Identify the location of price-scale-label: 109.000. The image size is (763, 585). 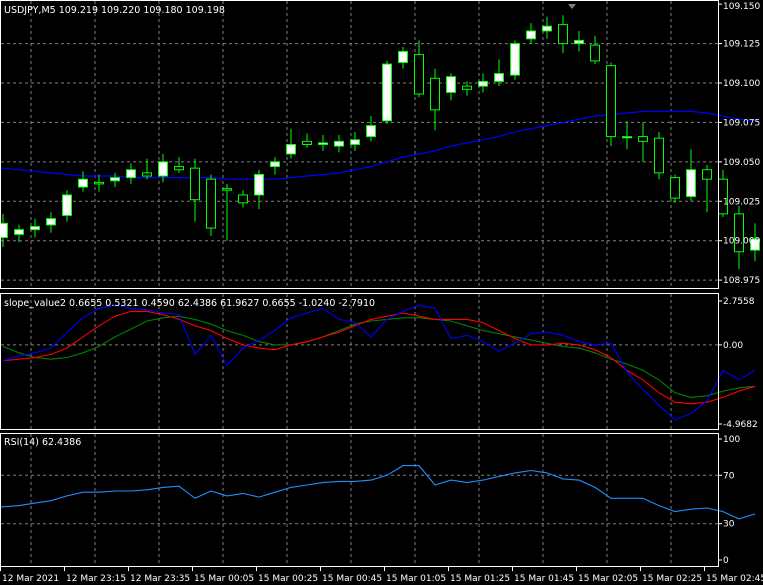
(741, 242).